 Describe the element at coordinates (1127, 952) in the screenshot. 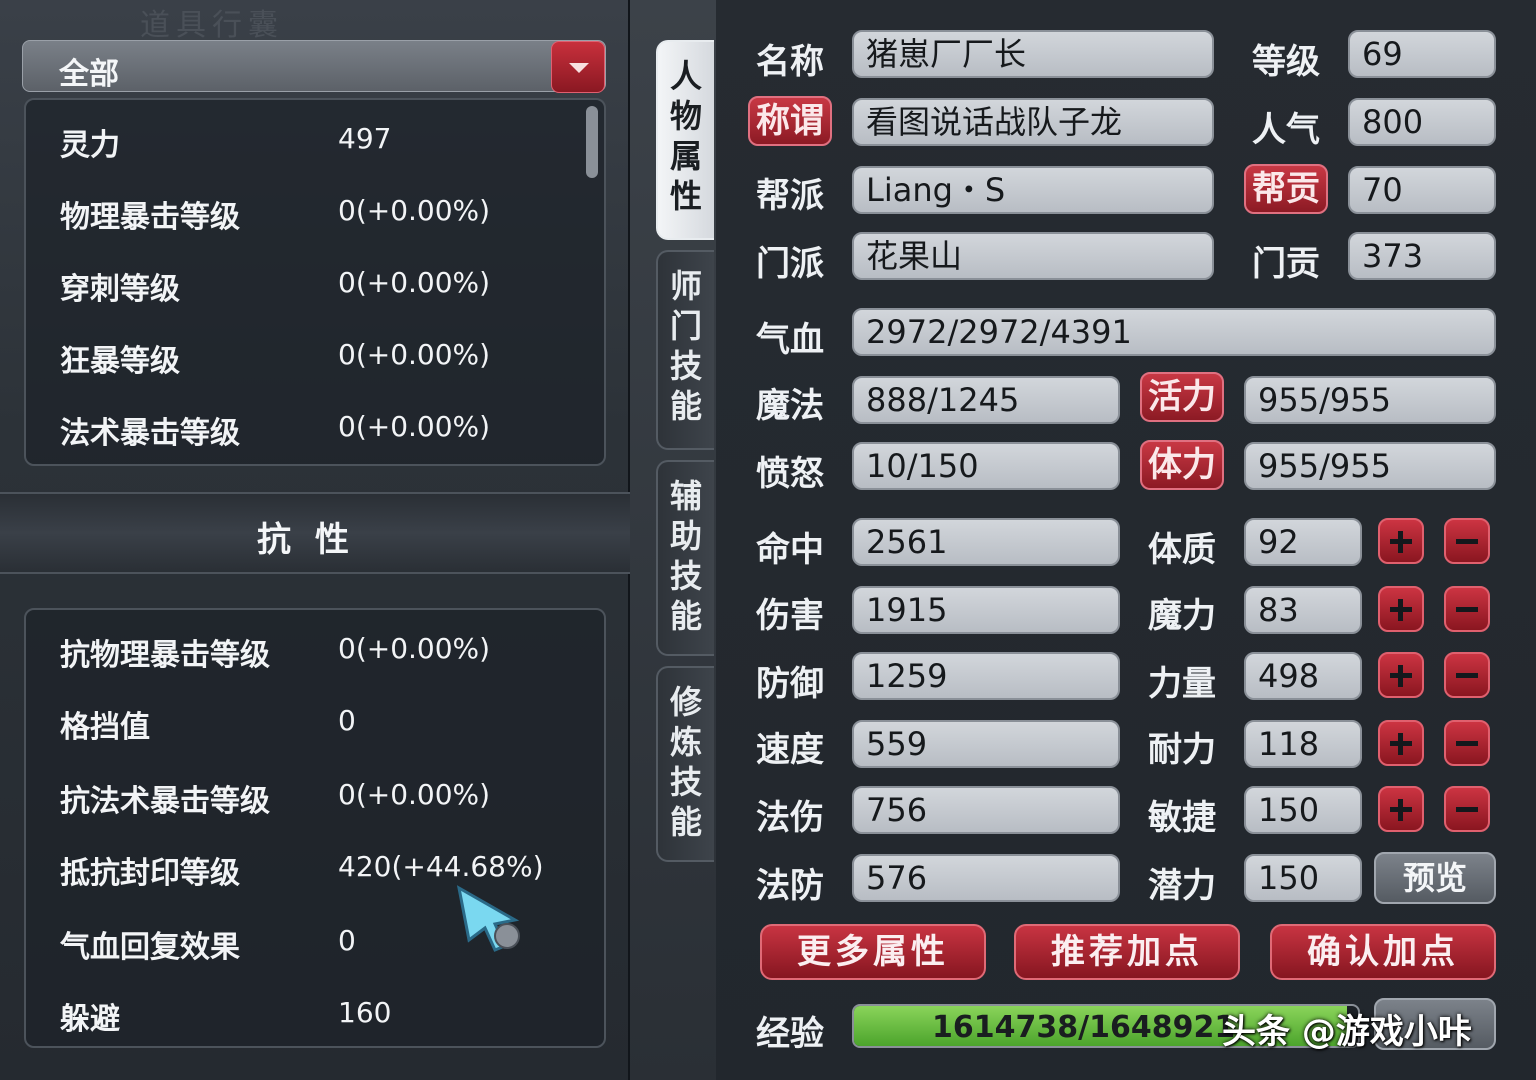

I see `recommend-points-button: 推荐加点` at that location.